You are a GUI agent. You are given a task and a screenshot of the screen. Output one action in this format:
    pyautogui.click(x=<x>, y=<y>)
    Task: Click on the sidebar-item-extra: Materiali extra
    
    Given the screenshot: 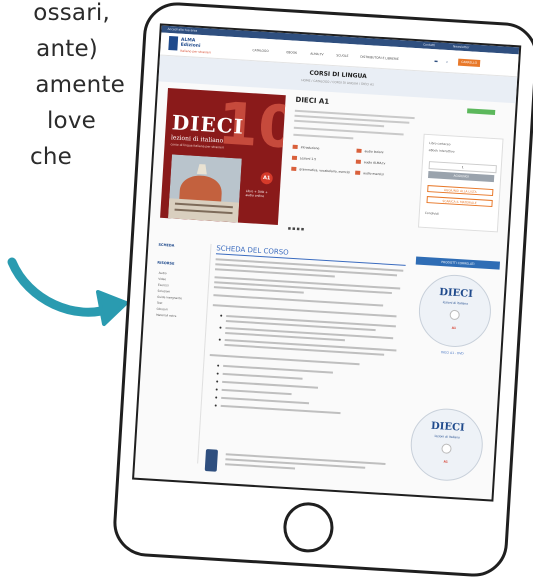 What is the action you would take?
    pyautogui.click(x=166, y=315)
    